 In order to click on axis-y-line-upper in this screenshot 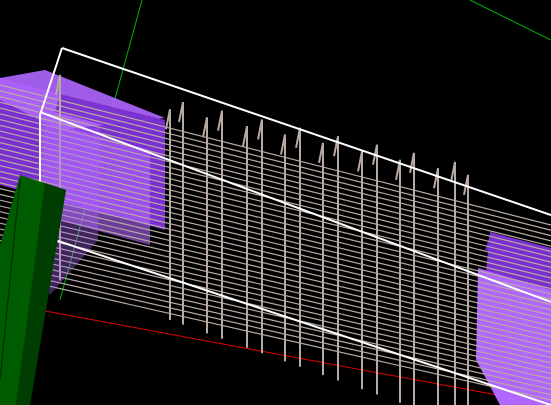, I will do `click(510, 20)`.